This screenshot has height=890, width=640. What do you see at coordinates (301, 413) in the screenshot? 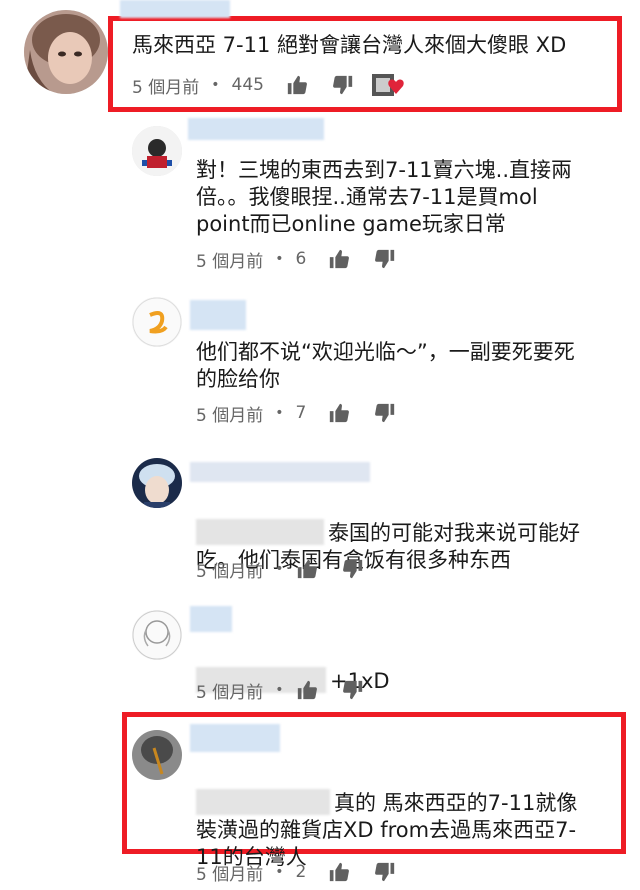
I see `like-count: 7` at bounding box center [301, 413].